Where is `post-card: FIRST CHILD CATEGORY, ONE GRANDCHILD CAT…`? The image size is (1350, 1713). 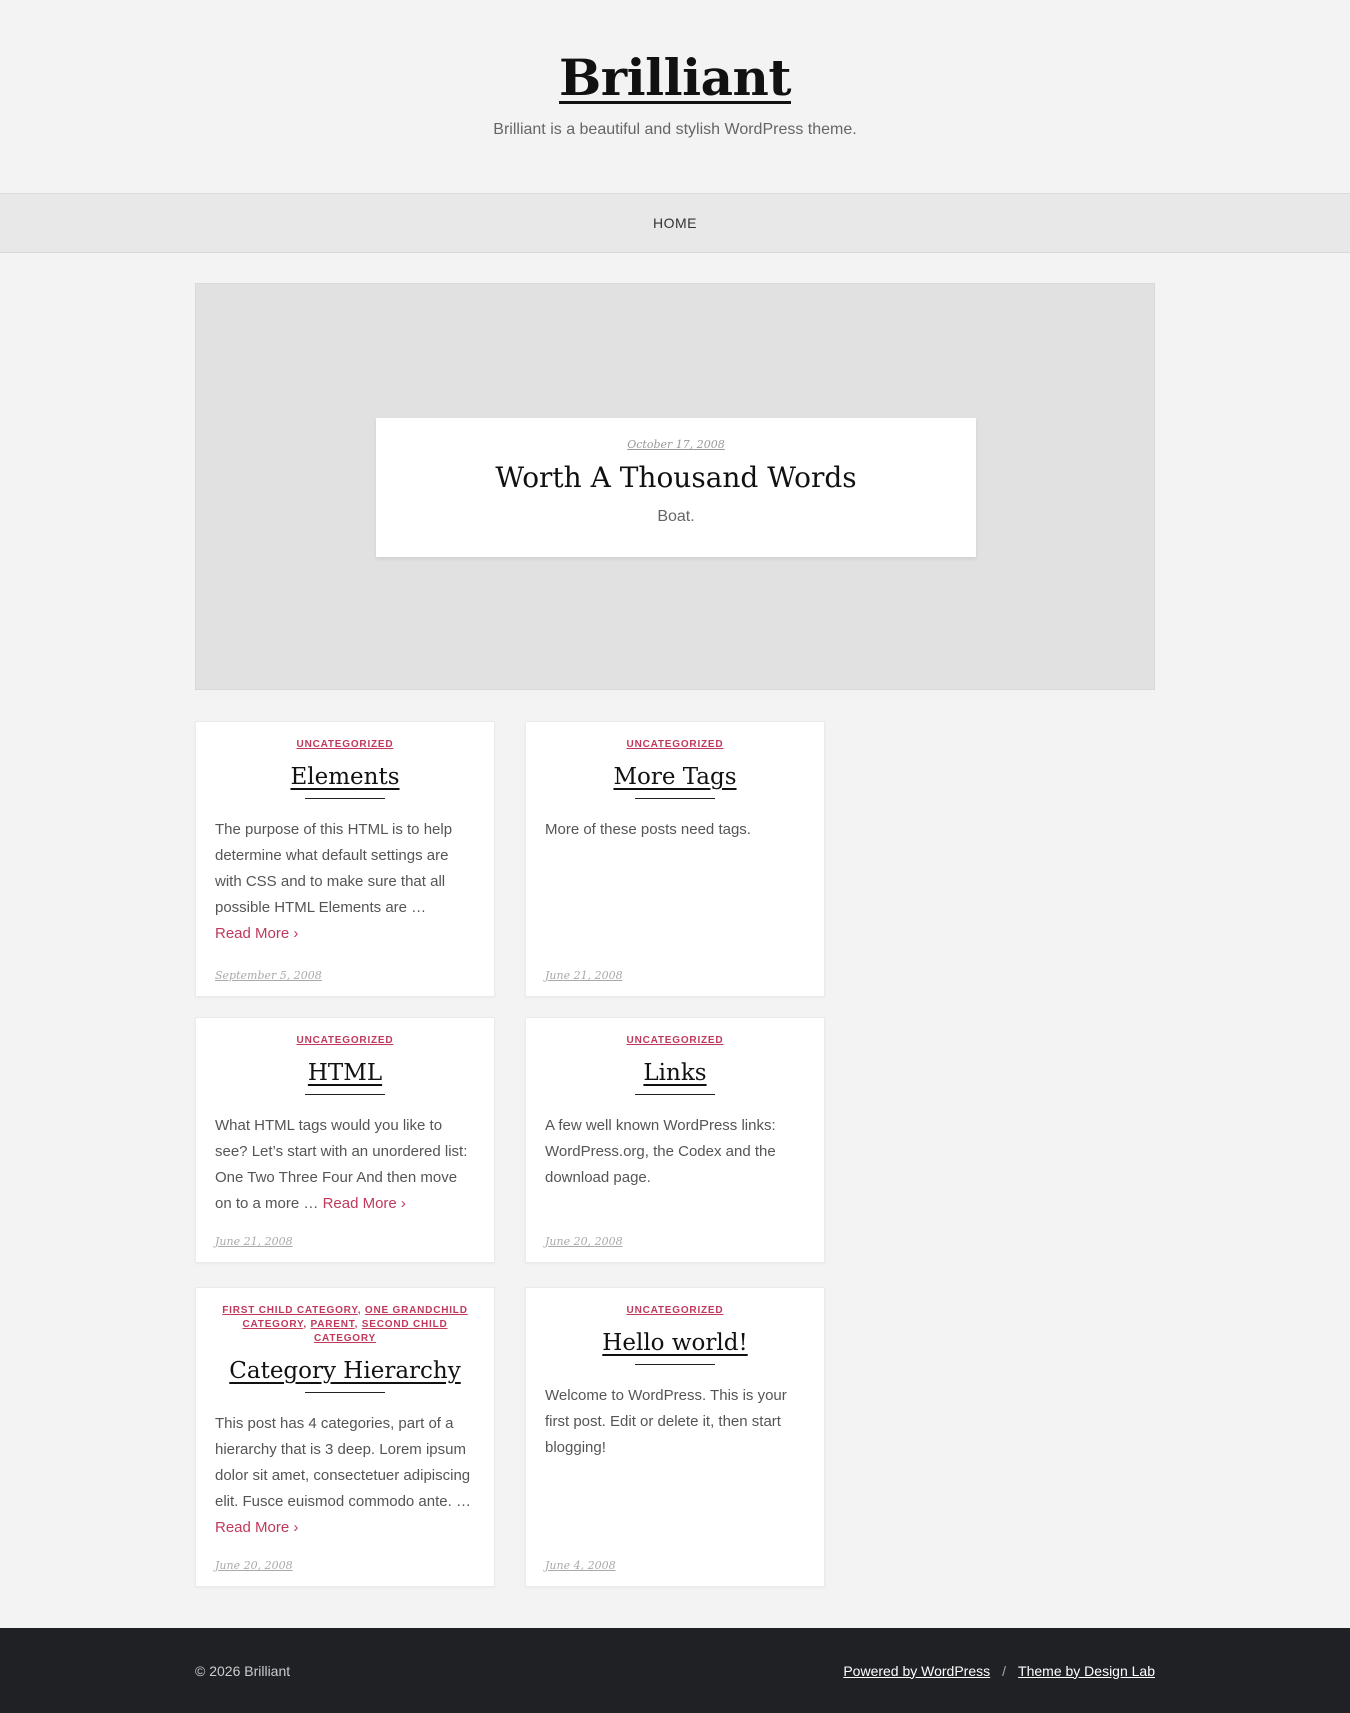 post-card: FIRST CHILD CATEGORY, ONE GRANDCHILD CAT… is located at coordinates (345, 1437).